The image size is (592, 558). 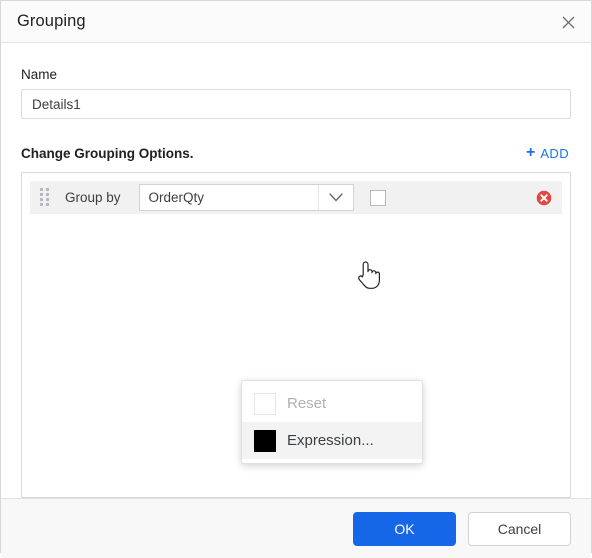 I want to click on ok-button: OK, so click(x=404, y=528).